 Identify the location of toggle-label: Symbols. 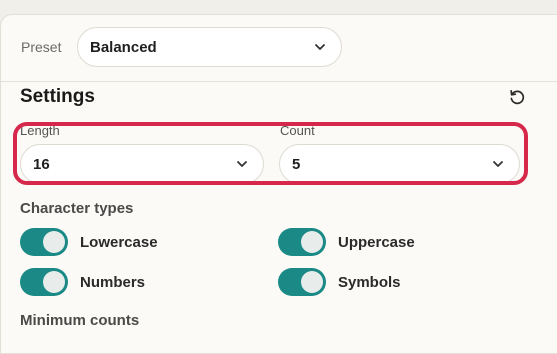
(369, 282).